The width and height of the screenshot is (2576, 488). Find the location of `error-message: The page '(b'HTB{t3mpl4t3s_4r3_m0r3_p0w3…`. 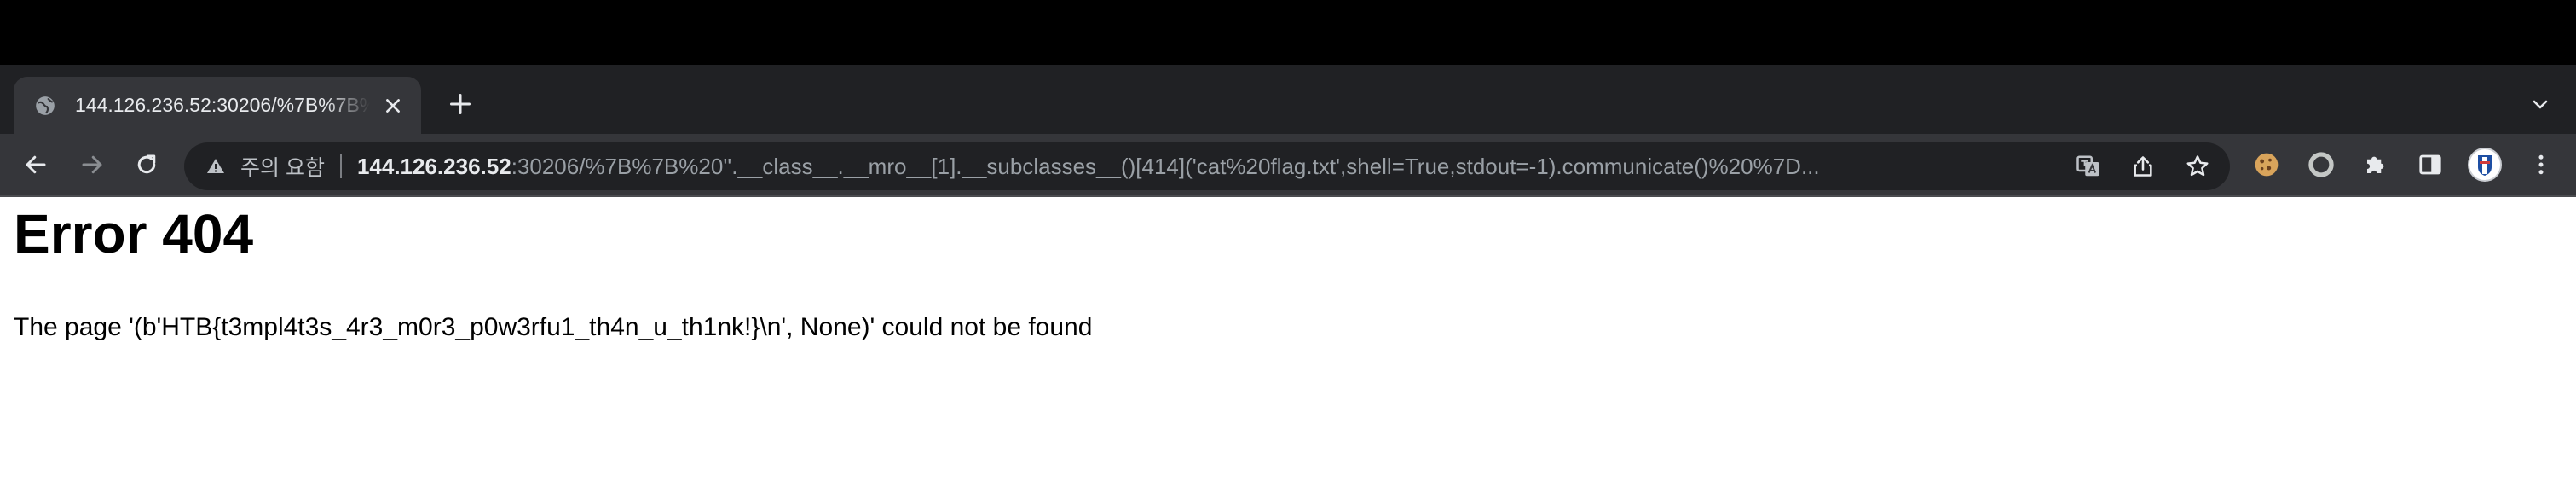

error-message: The page '(b'HTB{t3mpl4t3s_4r3_m0r3_p0w3… is located at coordinates (553, 327).